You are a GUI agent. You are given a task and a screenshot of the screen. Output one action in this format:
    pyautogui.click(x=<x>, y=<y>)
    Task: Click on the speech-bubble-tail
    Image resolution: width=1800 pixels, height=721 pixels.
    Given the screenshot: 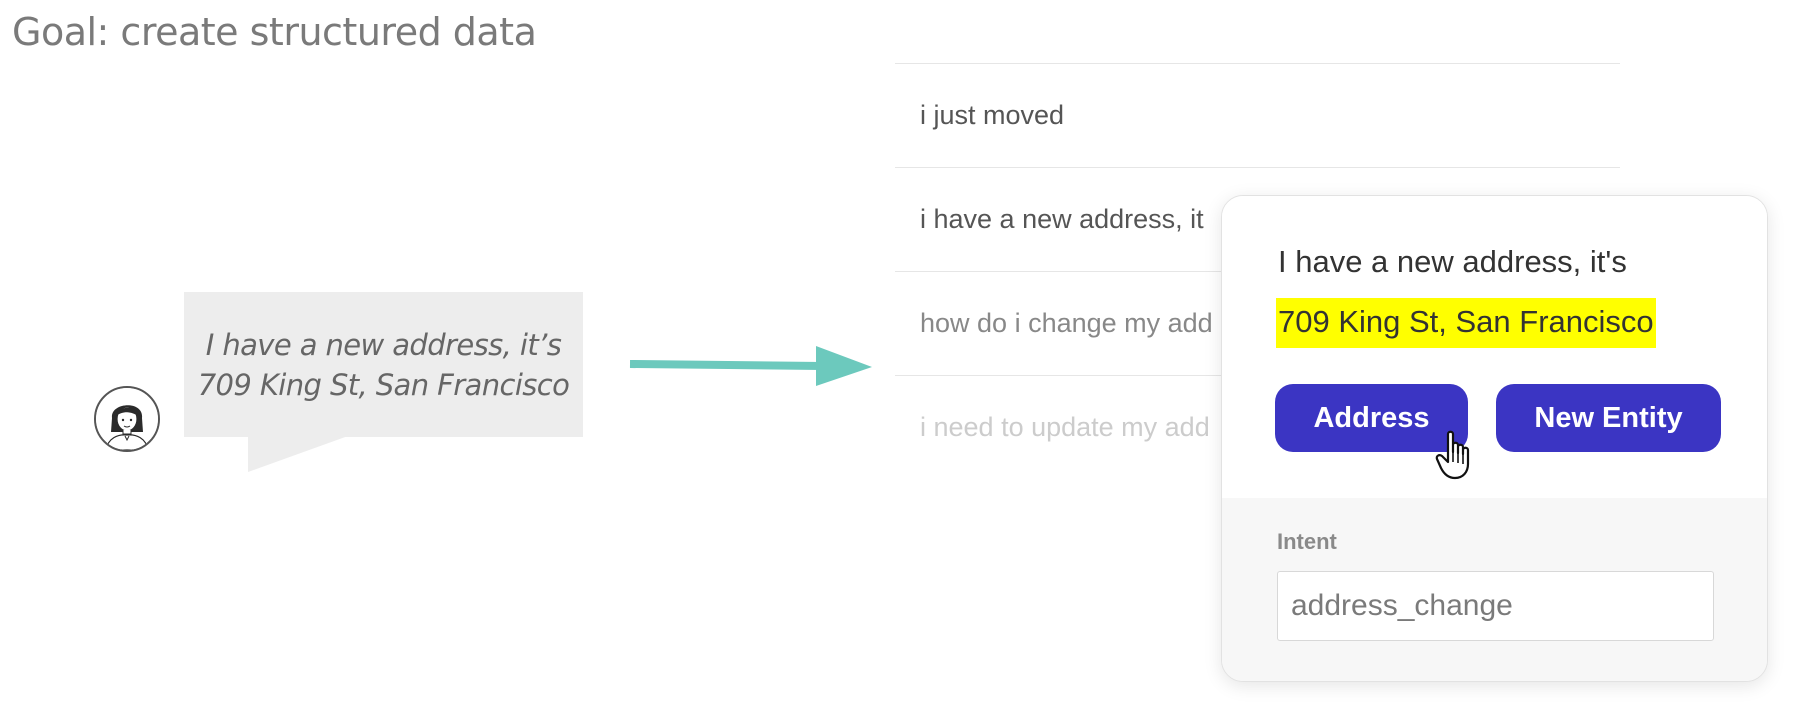 What is the action you would take?
    pyautogui.click(x=298, y=454)
    